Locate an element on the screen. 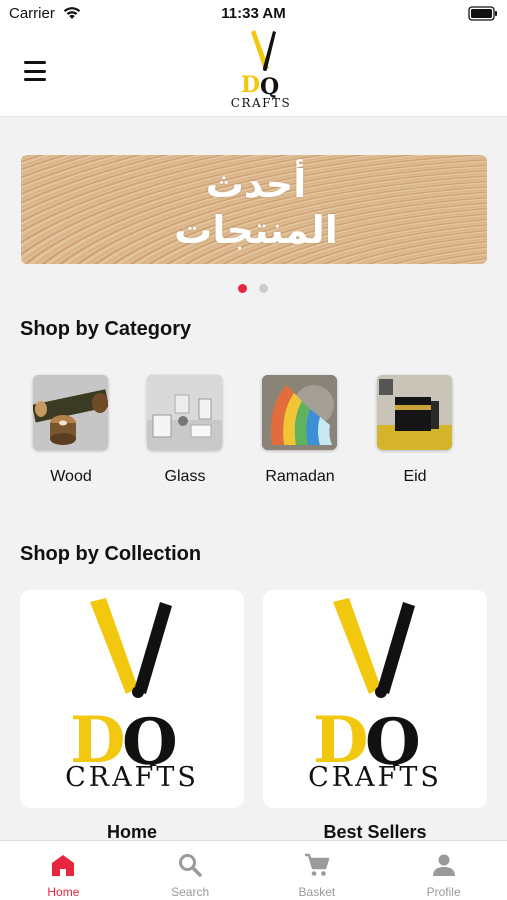  category-ramadan-label: Ramadan is located at coordinates (300, 476).